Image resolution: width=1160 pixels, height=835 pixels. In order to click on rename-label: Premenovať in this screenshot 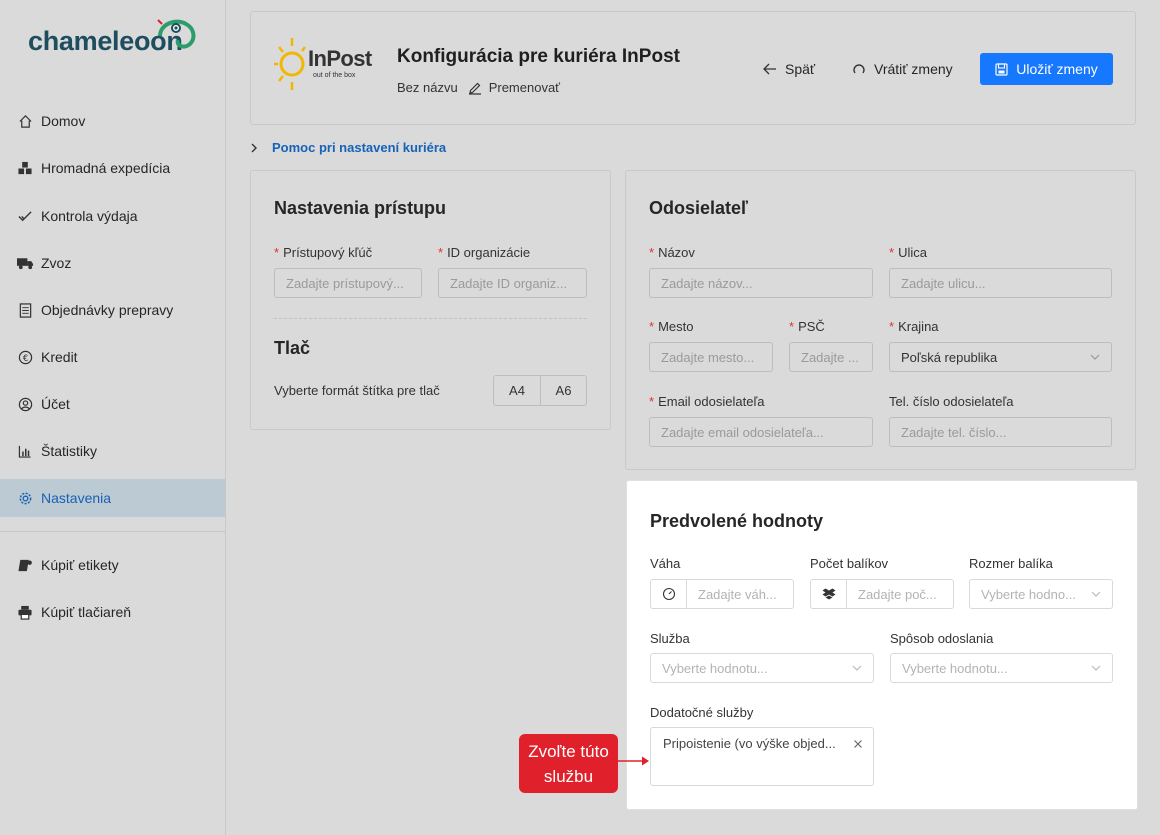, I will do `click(524, 87)`.